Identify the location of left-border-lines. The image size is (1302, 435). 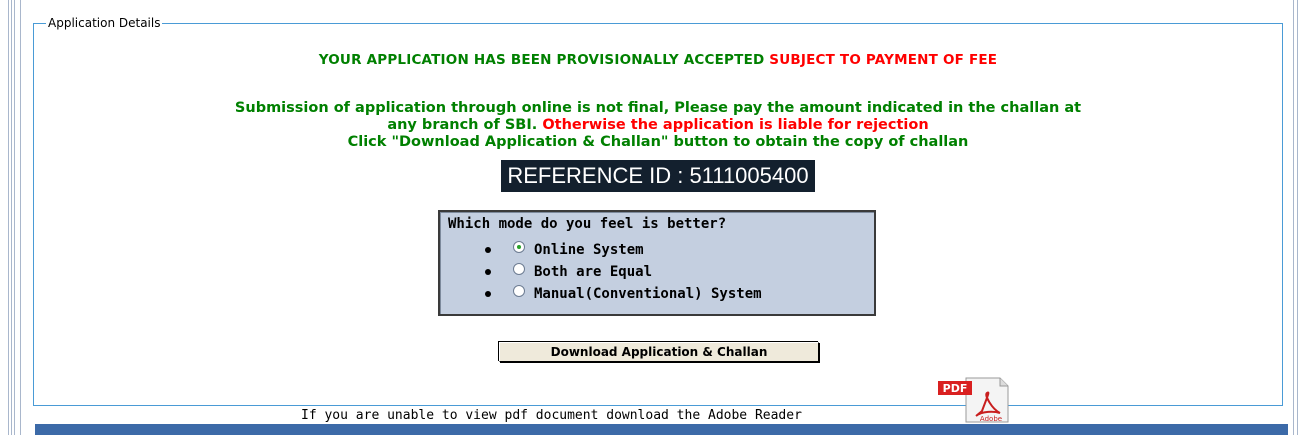
(11, 217).